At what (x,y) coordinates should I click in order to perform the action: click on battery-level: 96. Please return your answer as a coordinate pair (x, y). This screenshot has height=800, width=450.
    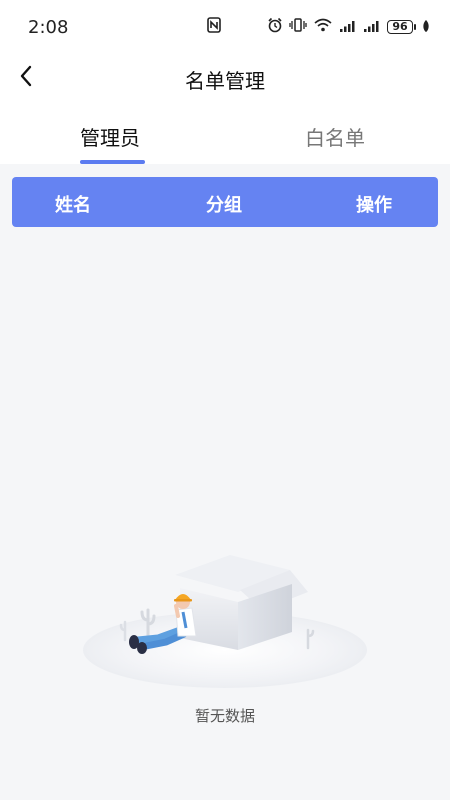
    Looking at the image, I should click on (400, 27).